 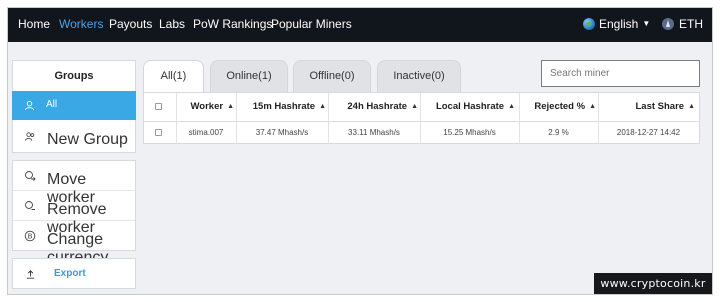 I want to click on tab-all: All(1), so click(x=173, y=76).